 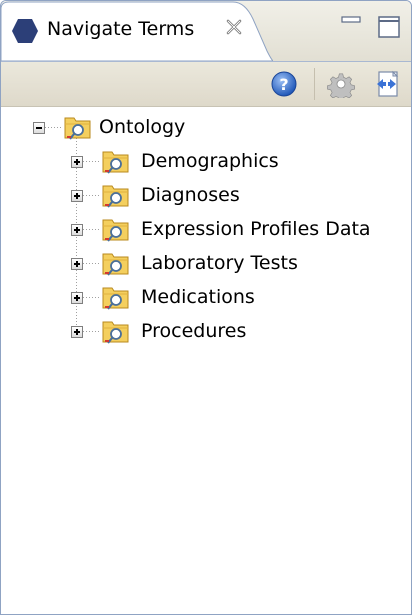 What do you see at coordinates (206, 84) in the screenshot?
I see `view-toolbar: ?` at bounding box center [206, 84].